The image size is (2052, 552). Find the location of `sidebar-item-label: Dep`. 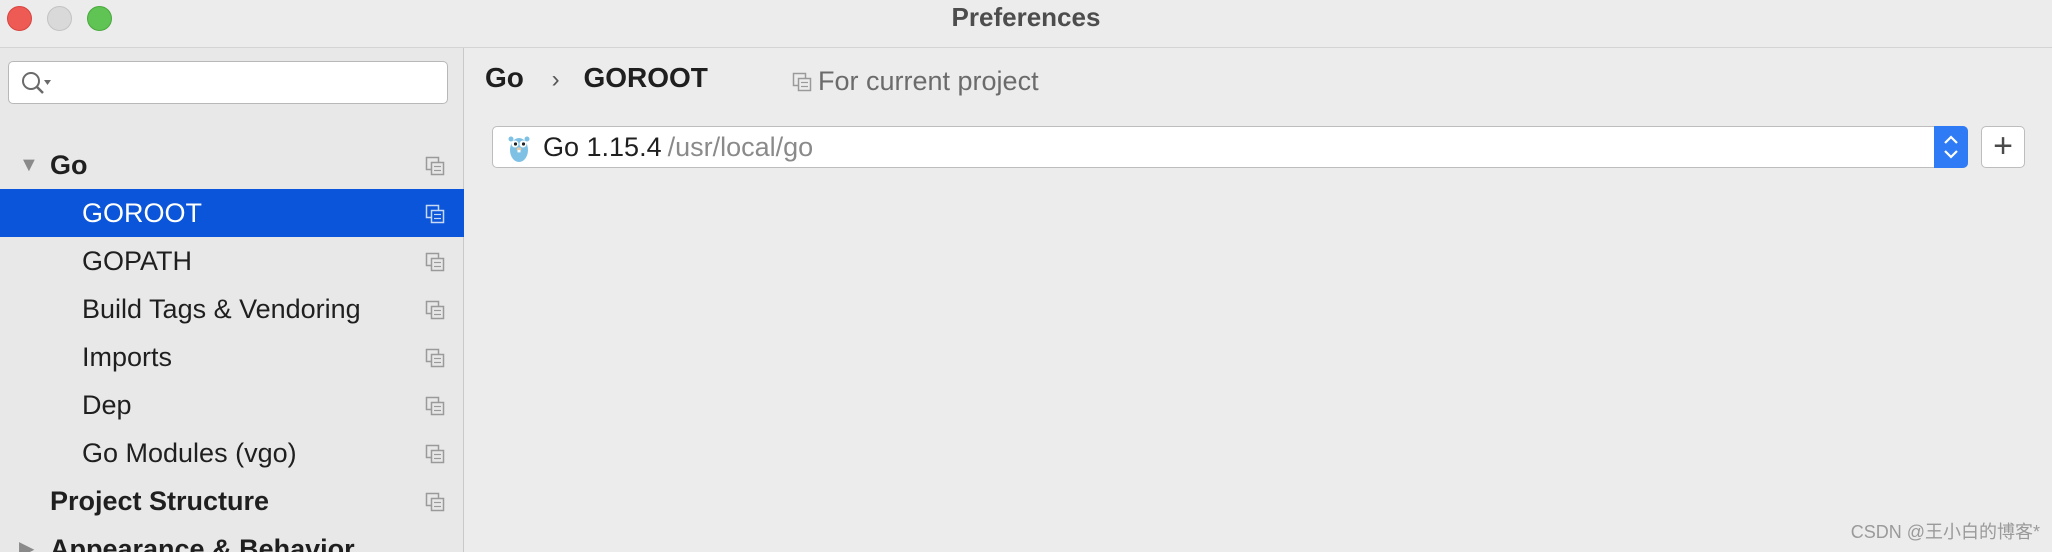

sidebar-item-label: Dep is located at coordinates (107, 405).